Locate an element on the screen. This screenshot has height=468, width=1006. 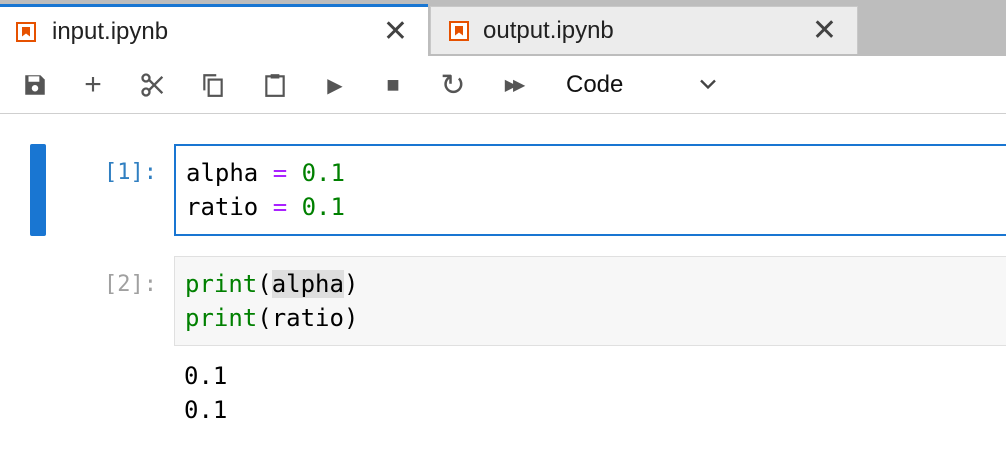
cell-collapser is located at coordinates (38, 190).